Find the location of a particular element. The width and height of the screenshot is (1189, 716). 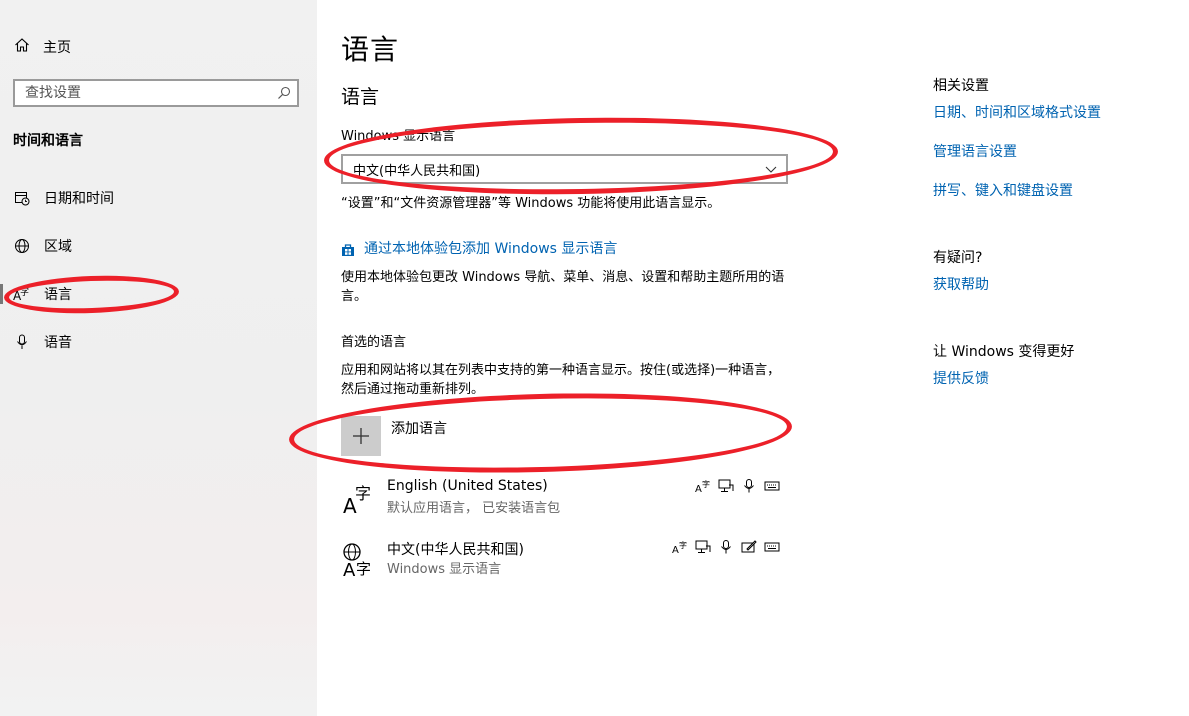

home-icon is located at coordinates (22, 47).